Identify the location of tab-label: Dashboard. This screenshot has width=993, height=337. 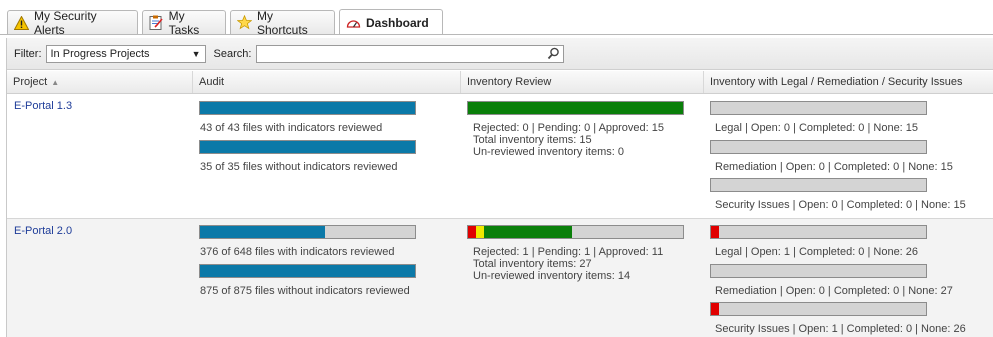
(397, 22).